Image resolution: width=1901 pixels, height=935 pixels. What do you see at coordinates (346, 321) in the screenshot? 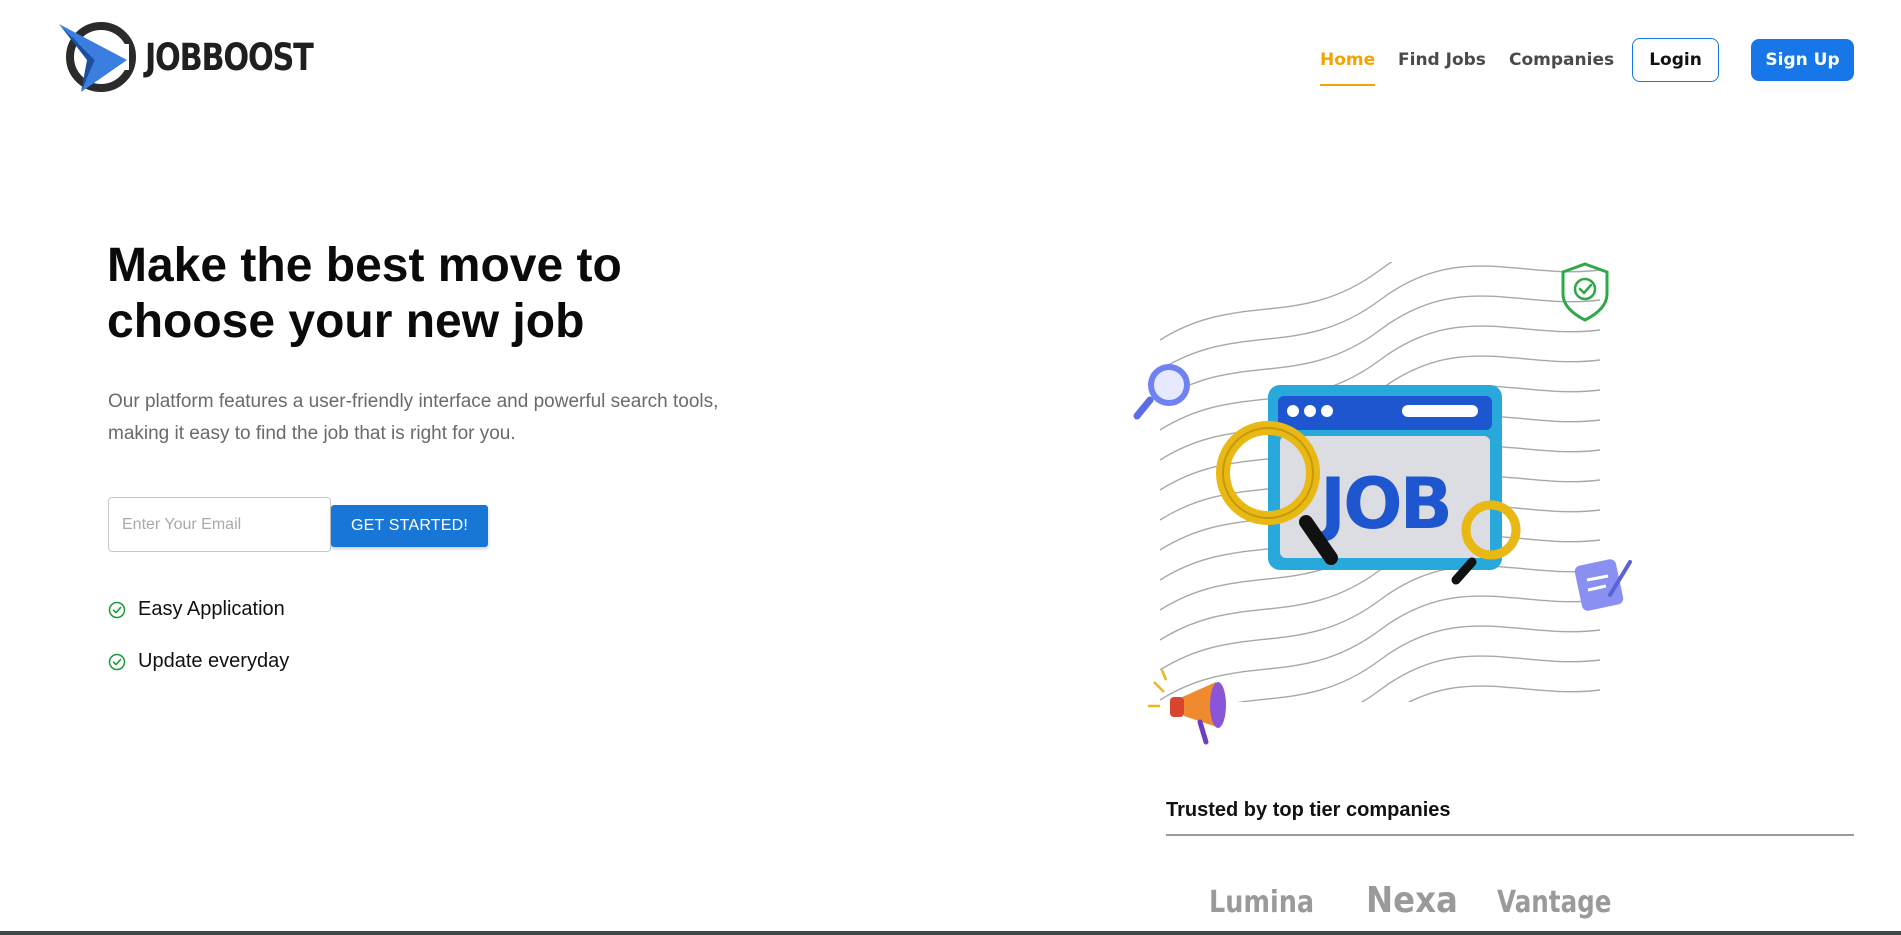
I see `hero-title-line-2: choose your new job` at bounding box center [346, 321].